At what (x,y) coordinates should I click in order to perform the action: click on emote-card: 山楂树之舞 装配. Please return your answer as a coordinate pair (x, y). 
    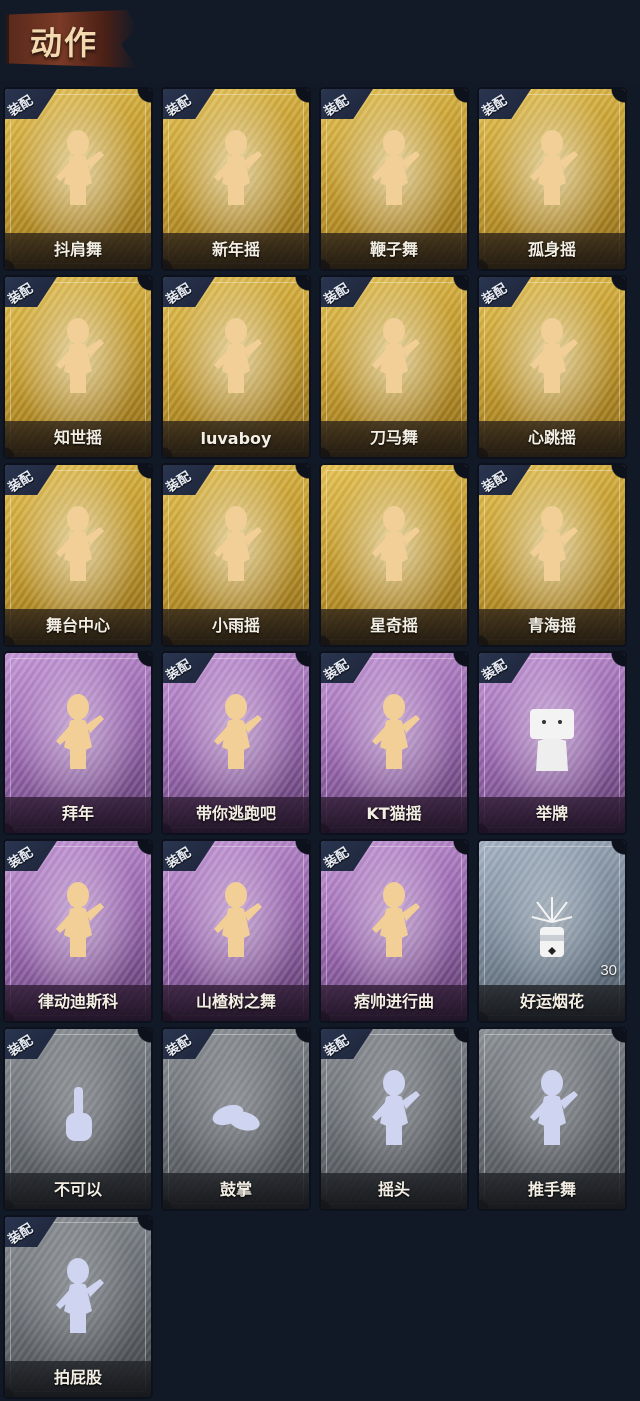
    Looking at the image, I should click on (236, 931).